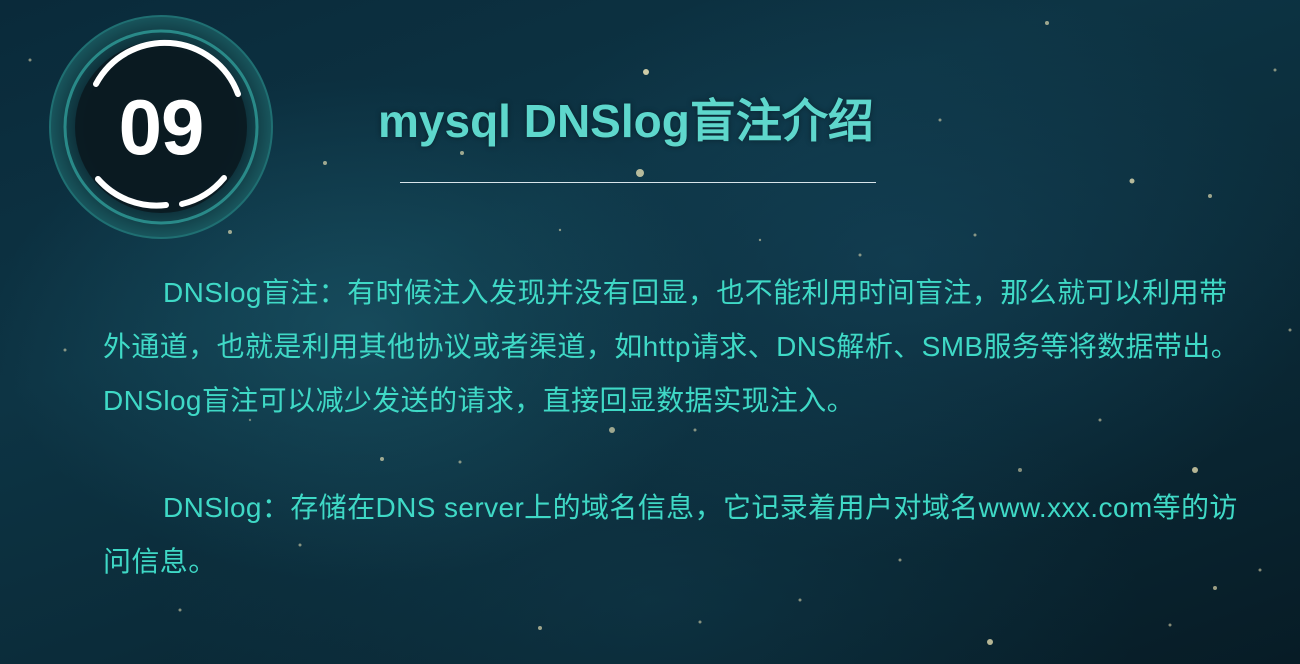  I want to click on section-number: 09, so click(161, 127).